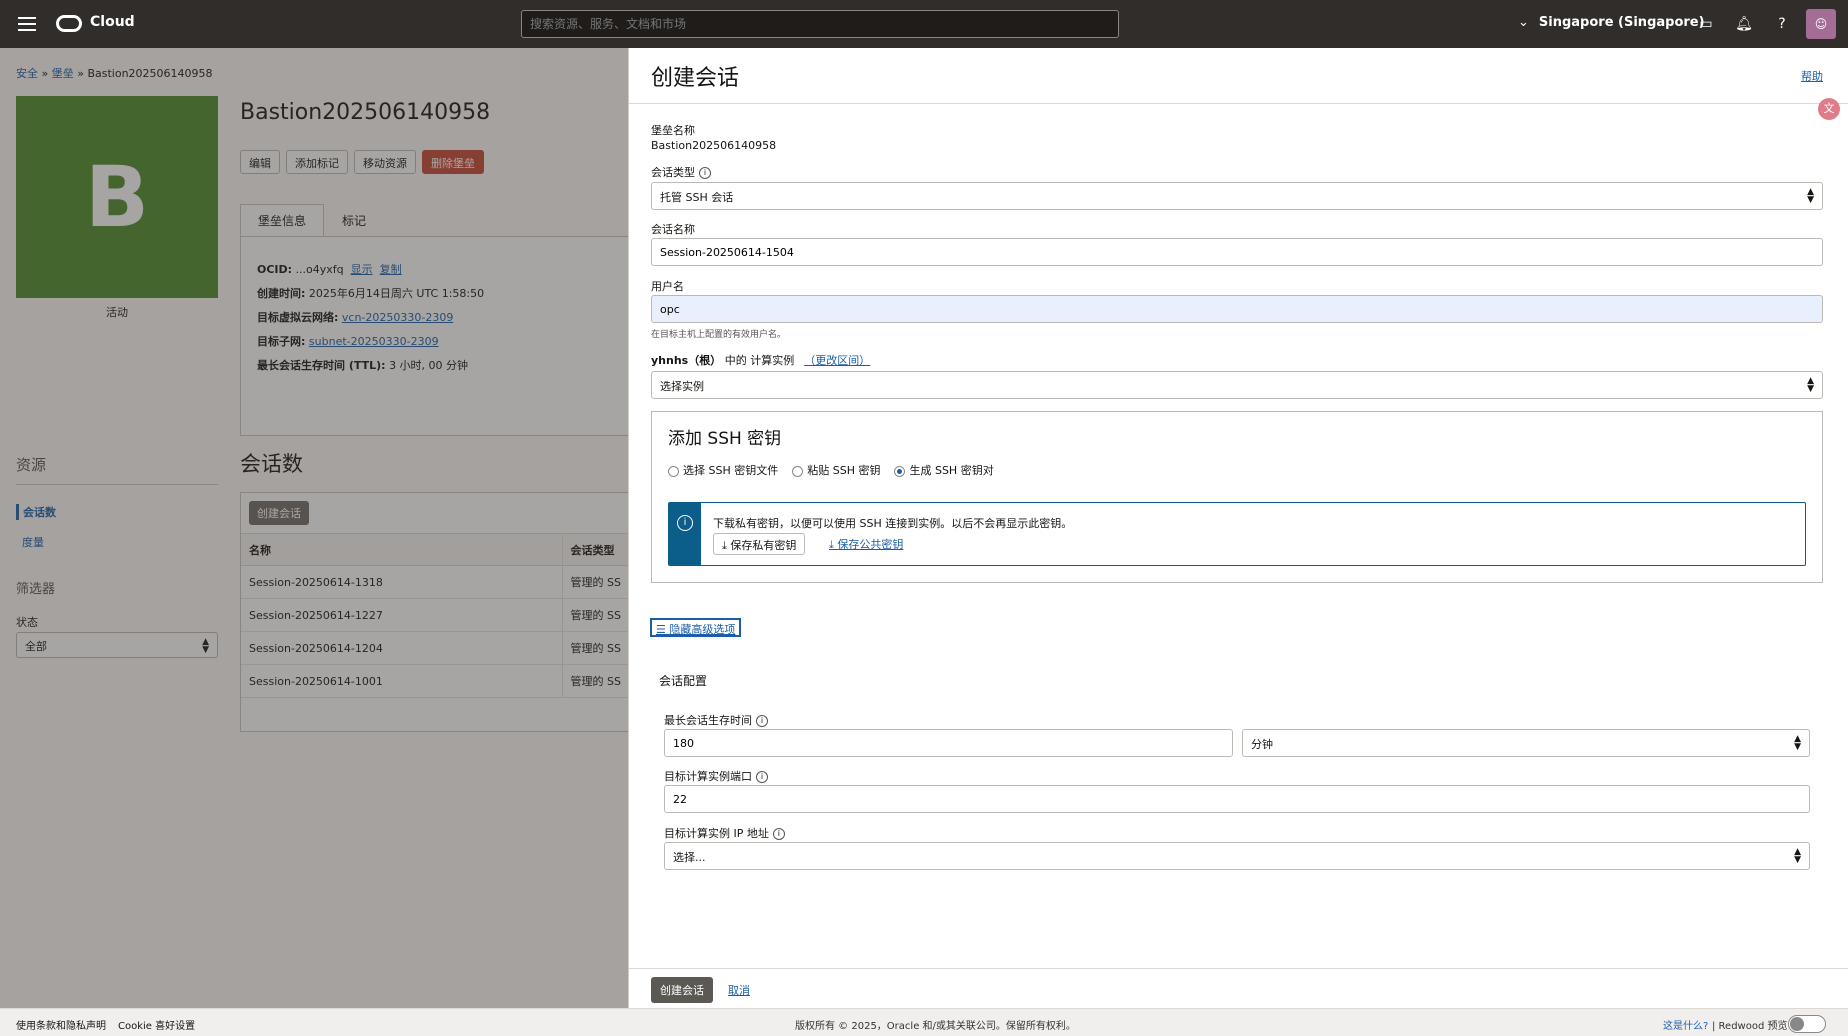 The height and width of the screenshot is (1036, 1848). I want to click on hide-advanced-options-button: ☰ 隐藏高级选项, so click(696, 627).